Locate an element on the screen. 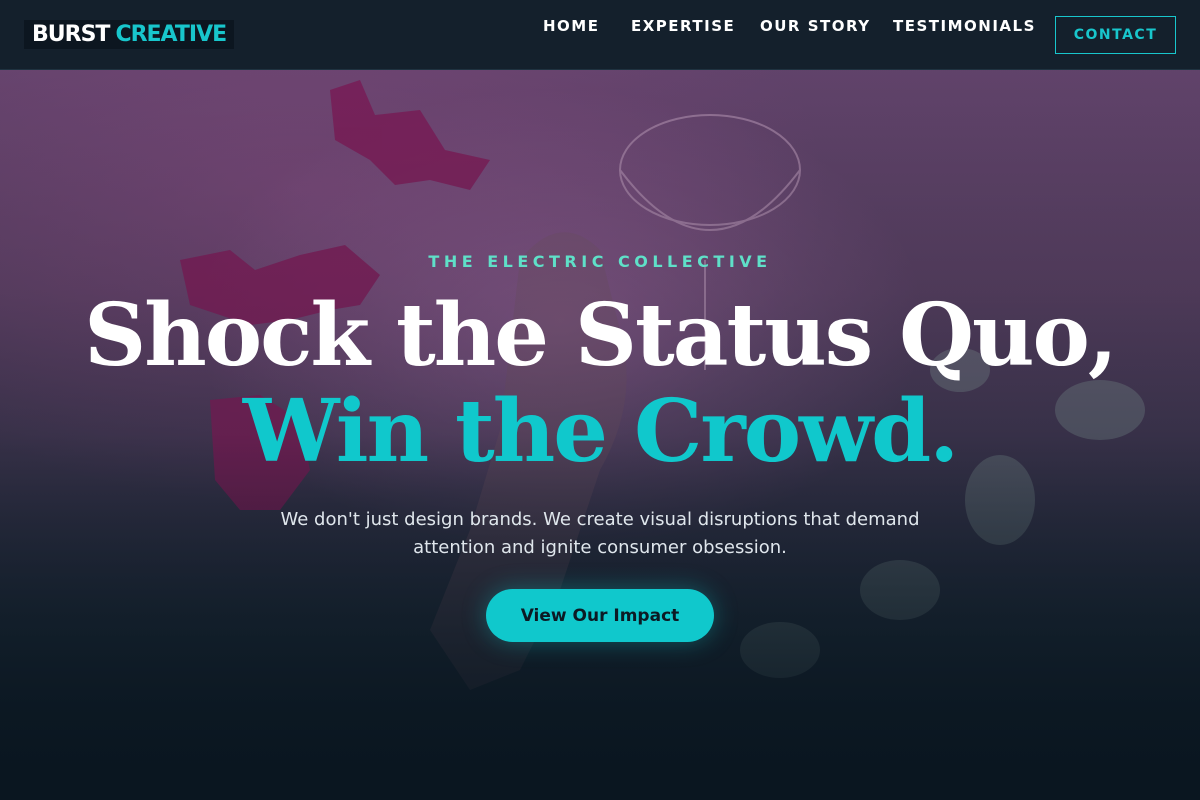 Image resolution: width=1200 pixels, height=800 pixels. hero-eyebrow: THE ELECTRIC COLLECTIVE is located at coordinates (600, 261).